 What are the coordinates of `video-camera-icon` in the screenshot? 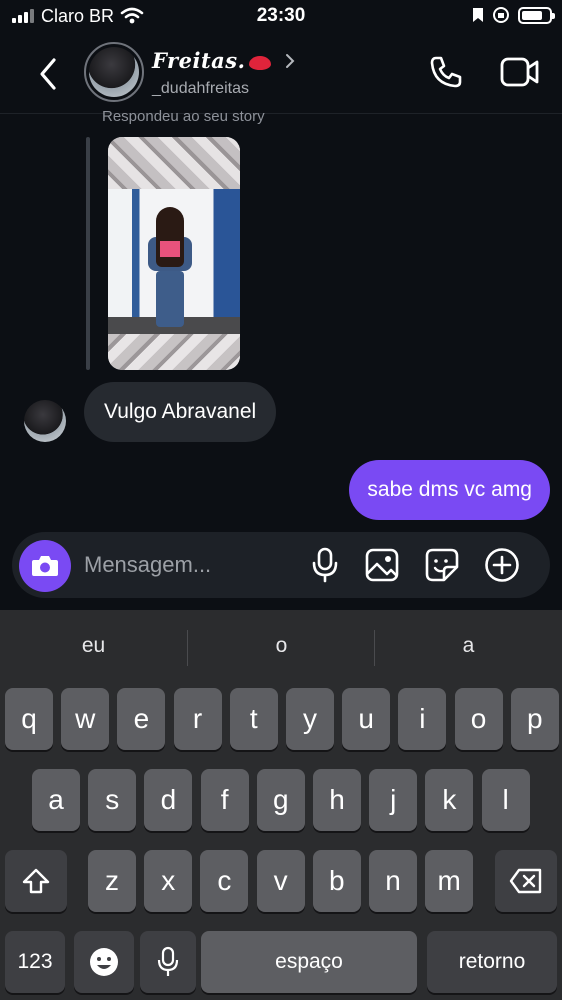 It's located at (520, 72).